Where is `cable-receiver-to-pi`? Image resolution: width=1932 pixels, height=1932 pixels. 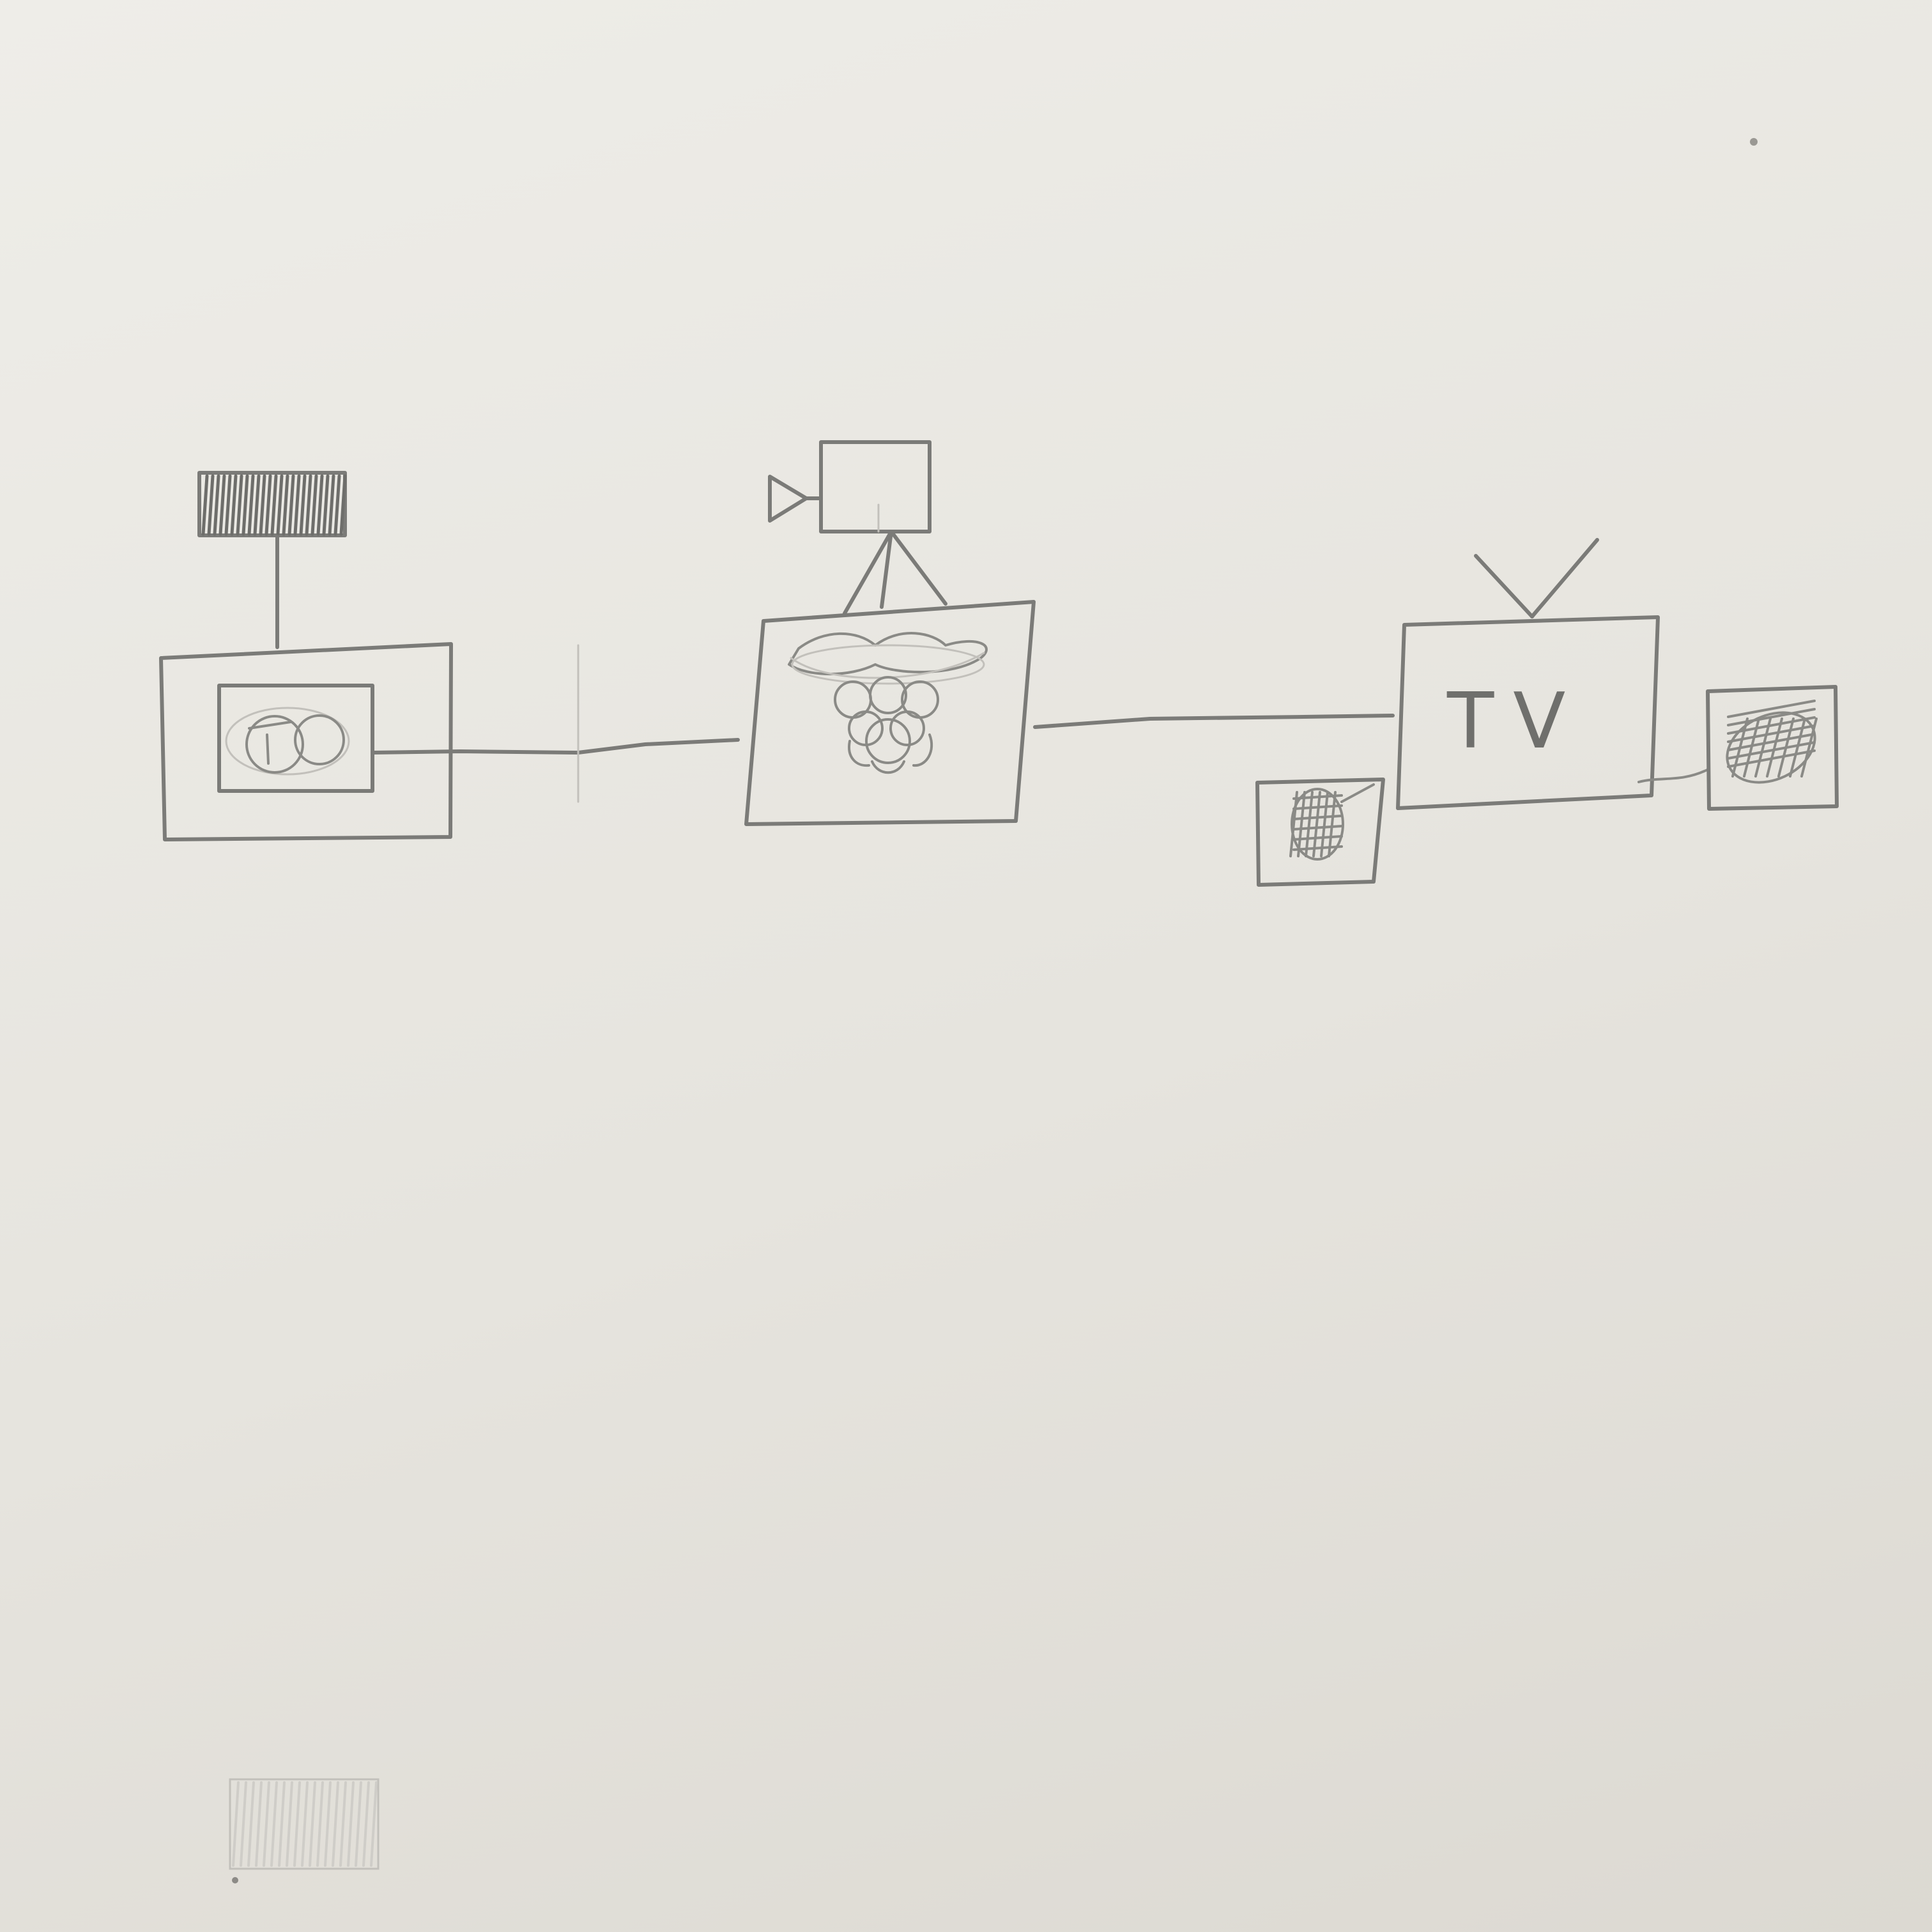 cable-receiver-to-pi is located at coordinates (555, 723).